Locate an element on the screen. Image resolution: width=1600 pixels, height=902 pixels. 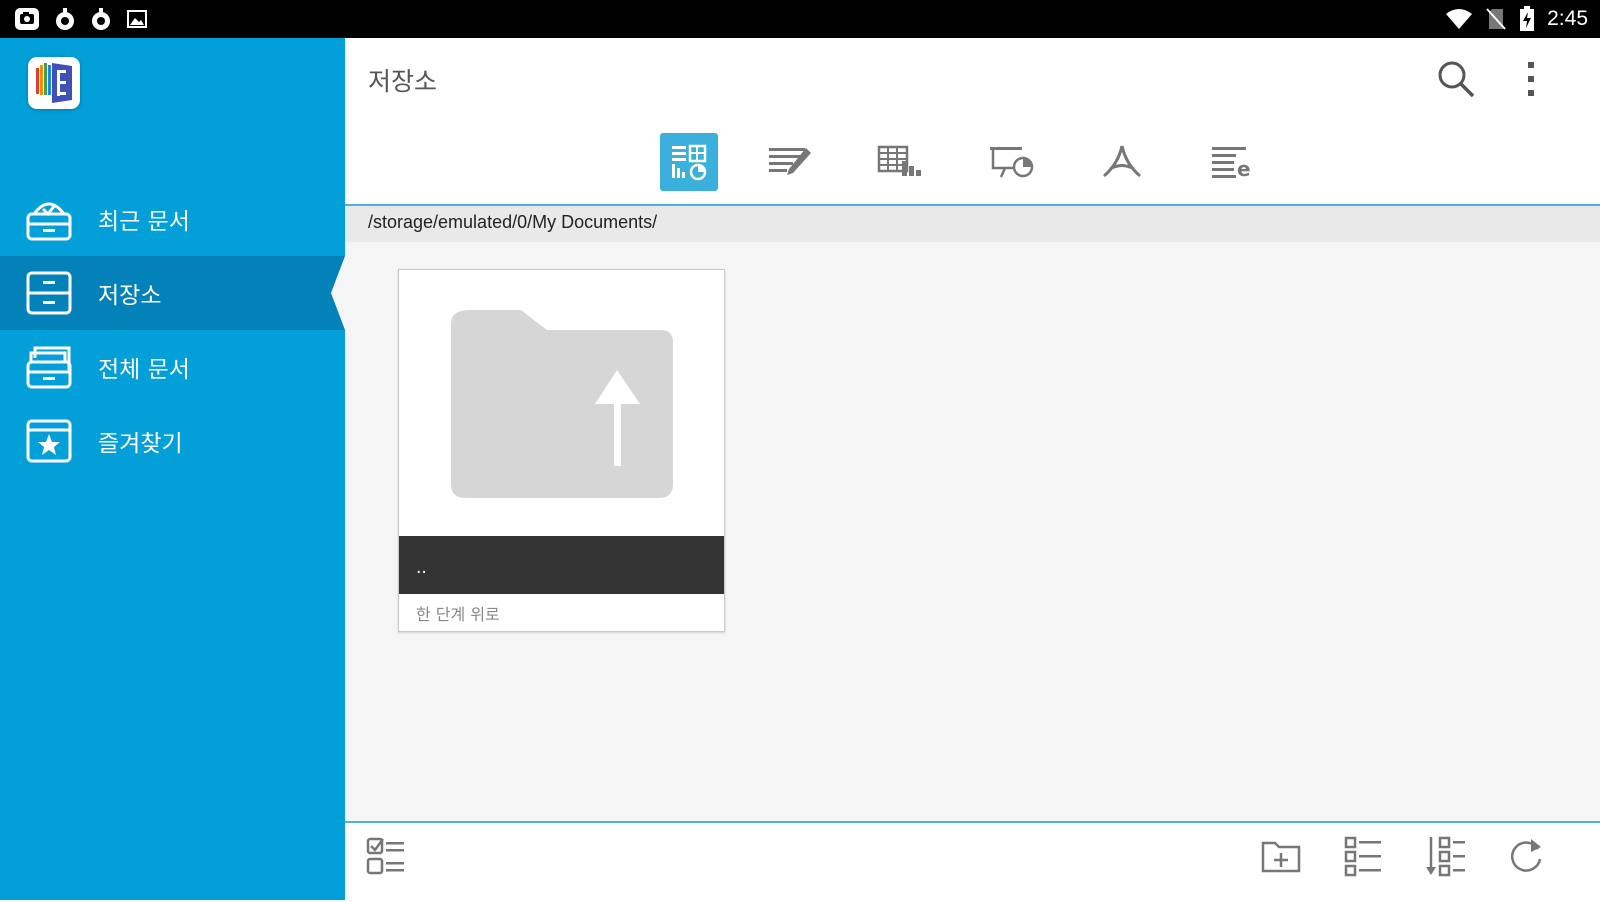
recent-documents-icon is located at coordinates (49, 221).